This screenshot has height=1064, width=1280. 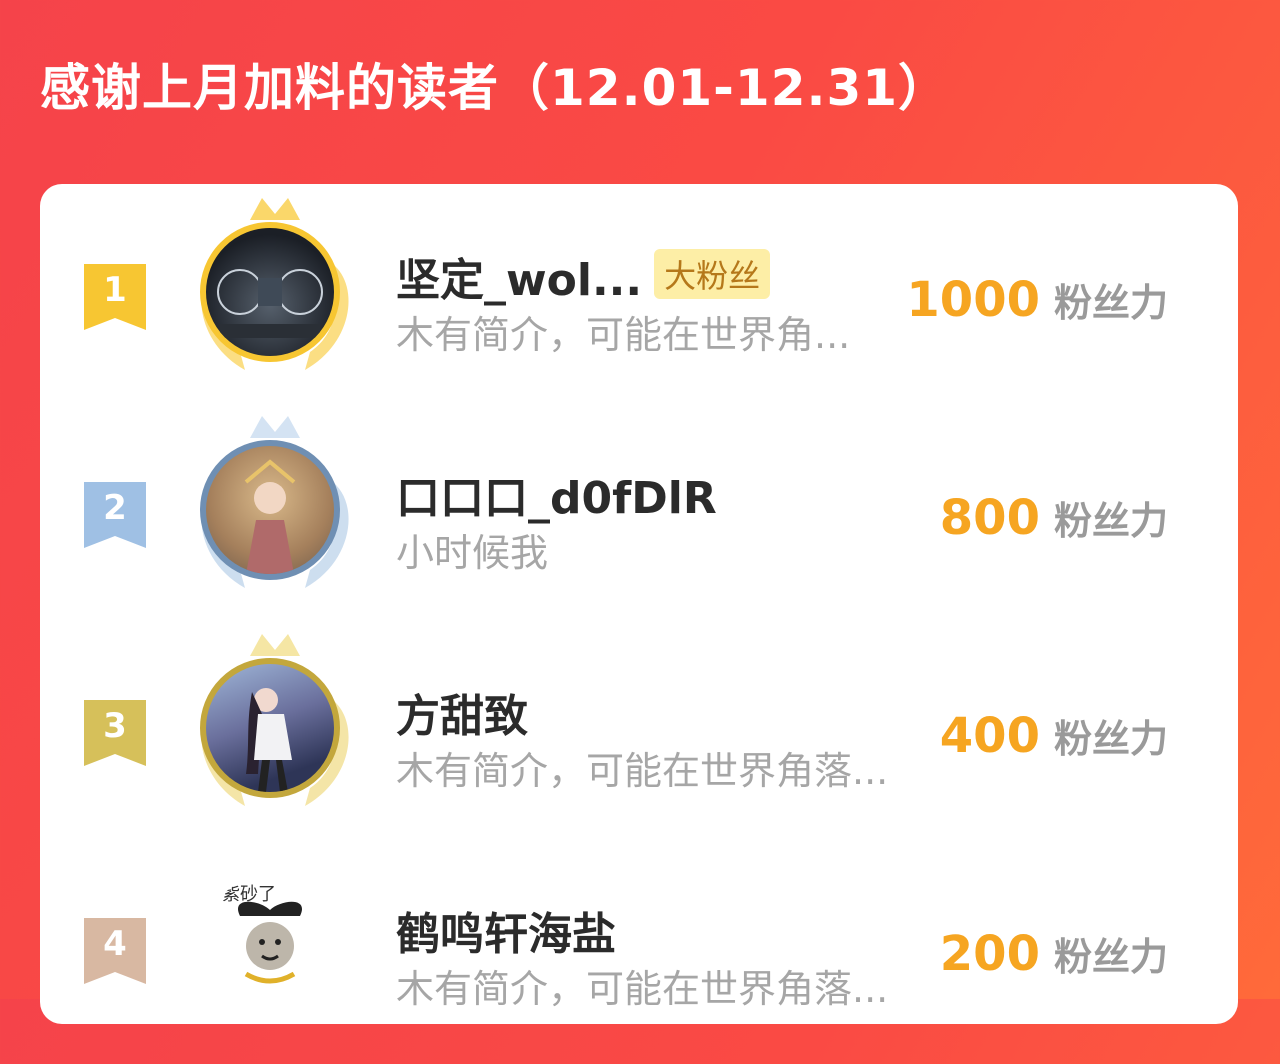 What do you see at coordinates (989, 736) in the screenshot?
I see `score-value: 400` at bounding box center [989, 736].